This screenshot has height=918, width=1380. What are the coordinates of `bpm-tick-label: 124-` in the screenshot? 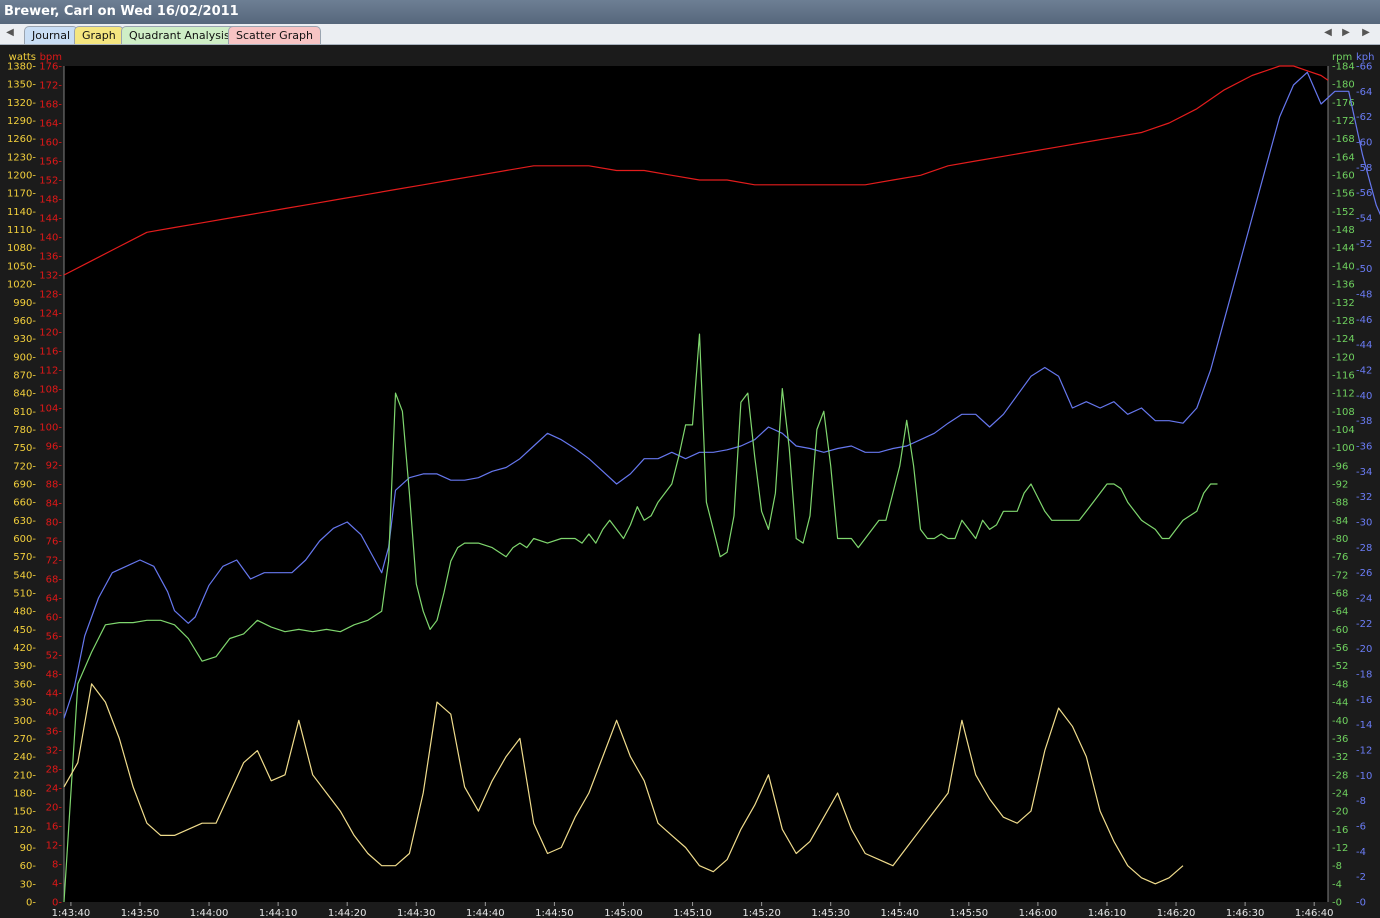 It's located at (50, 314).